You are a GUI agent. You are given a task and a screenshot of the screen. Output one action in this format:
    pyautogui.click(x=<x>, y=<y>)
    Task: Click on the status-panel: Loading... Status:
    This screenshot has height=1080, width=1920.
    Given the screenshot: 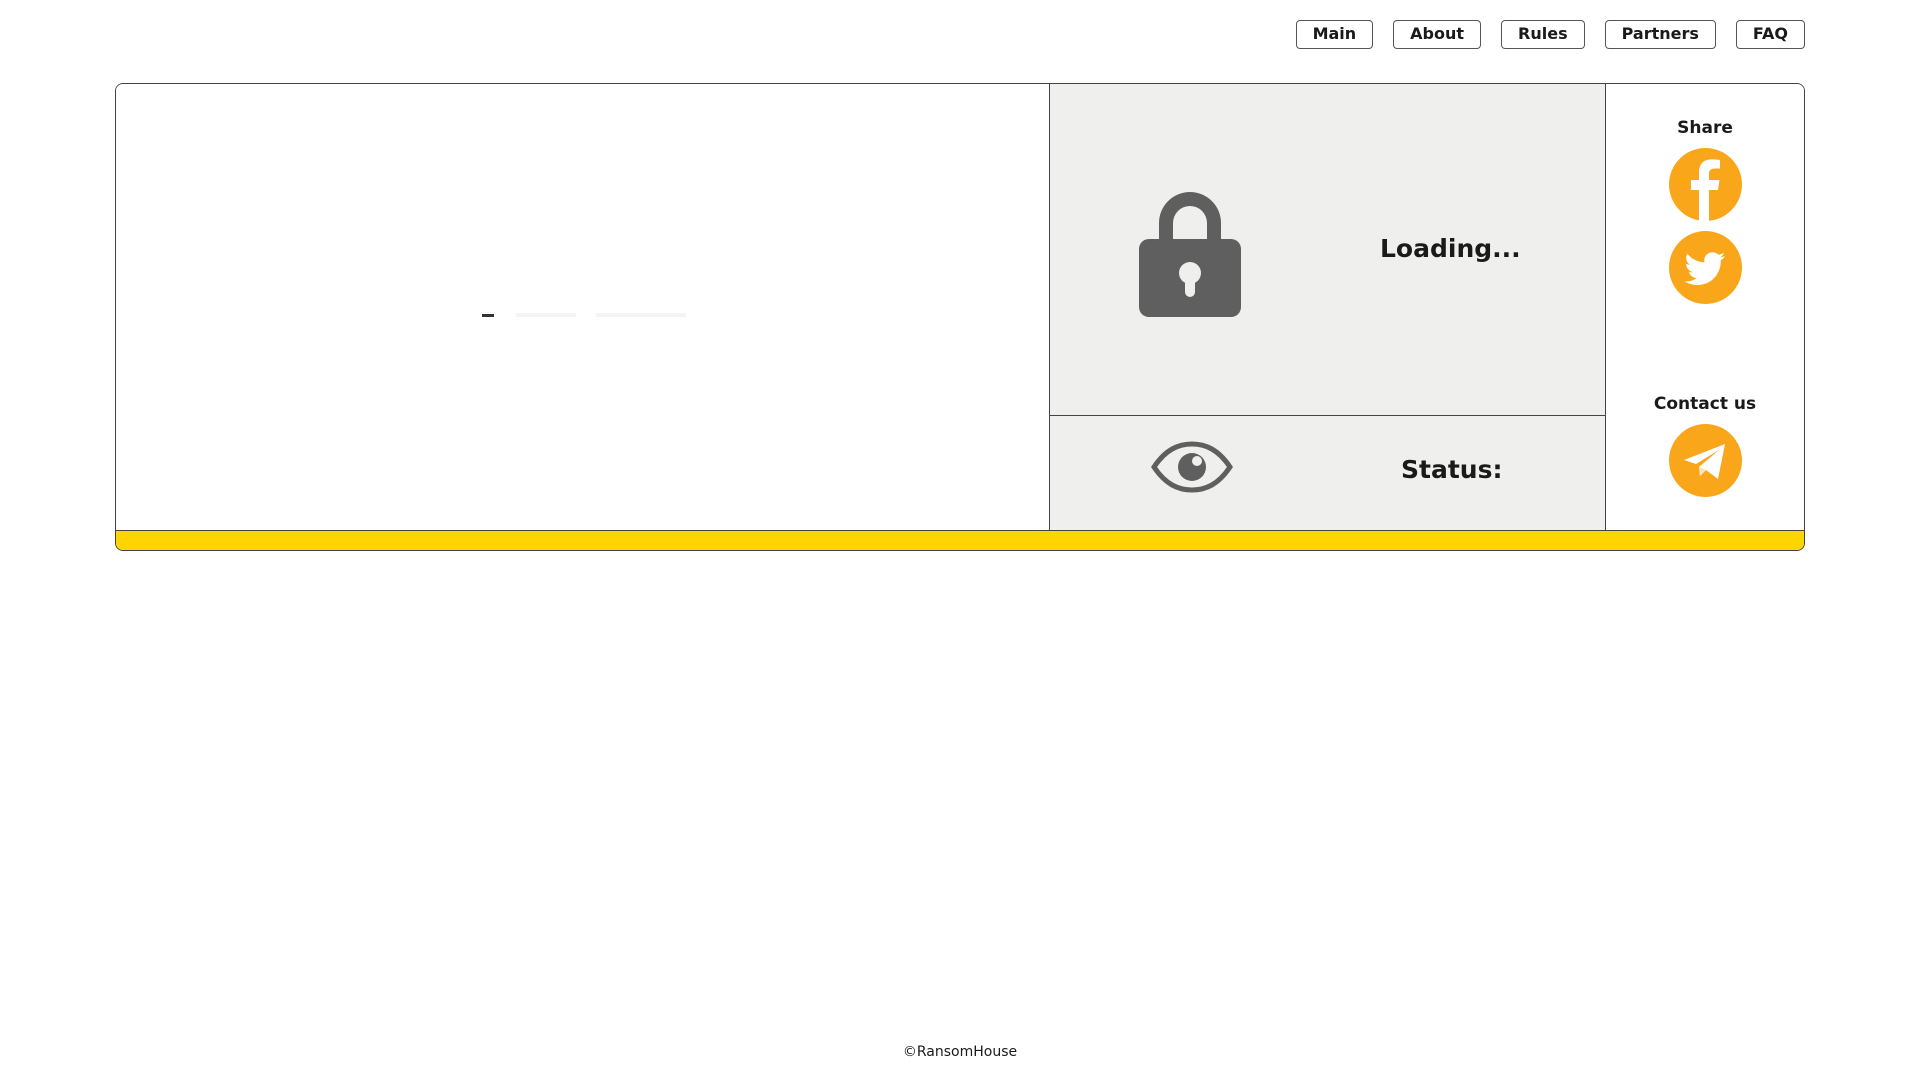 What is the action you would take?
    pyautogui.click(x=1328, y=307)
    